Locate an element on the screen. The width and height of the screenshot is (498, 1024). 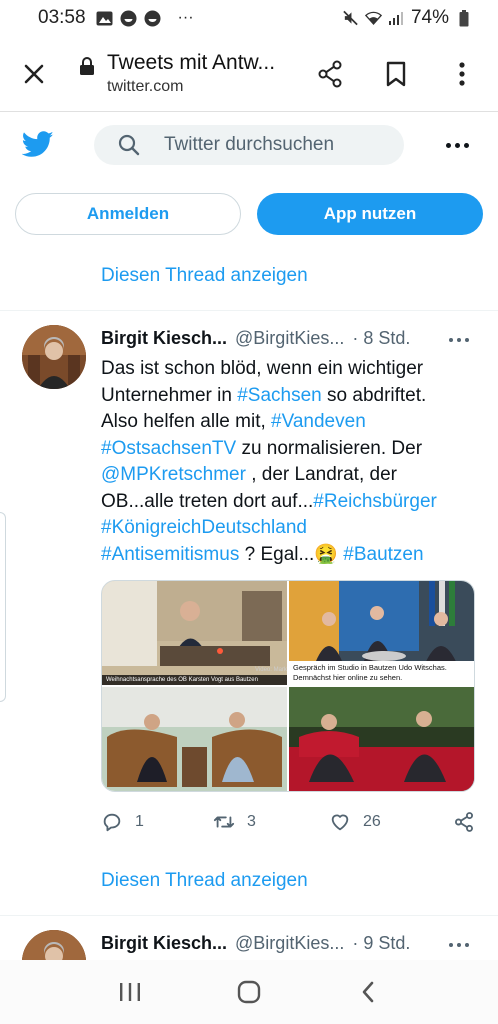
heart-icon is located at coordinates (340, 822).